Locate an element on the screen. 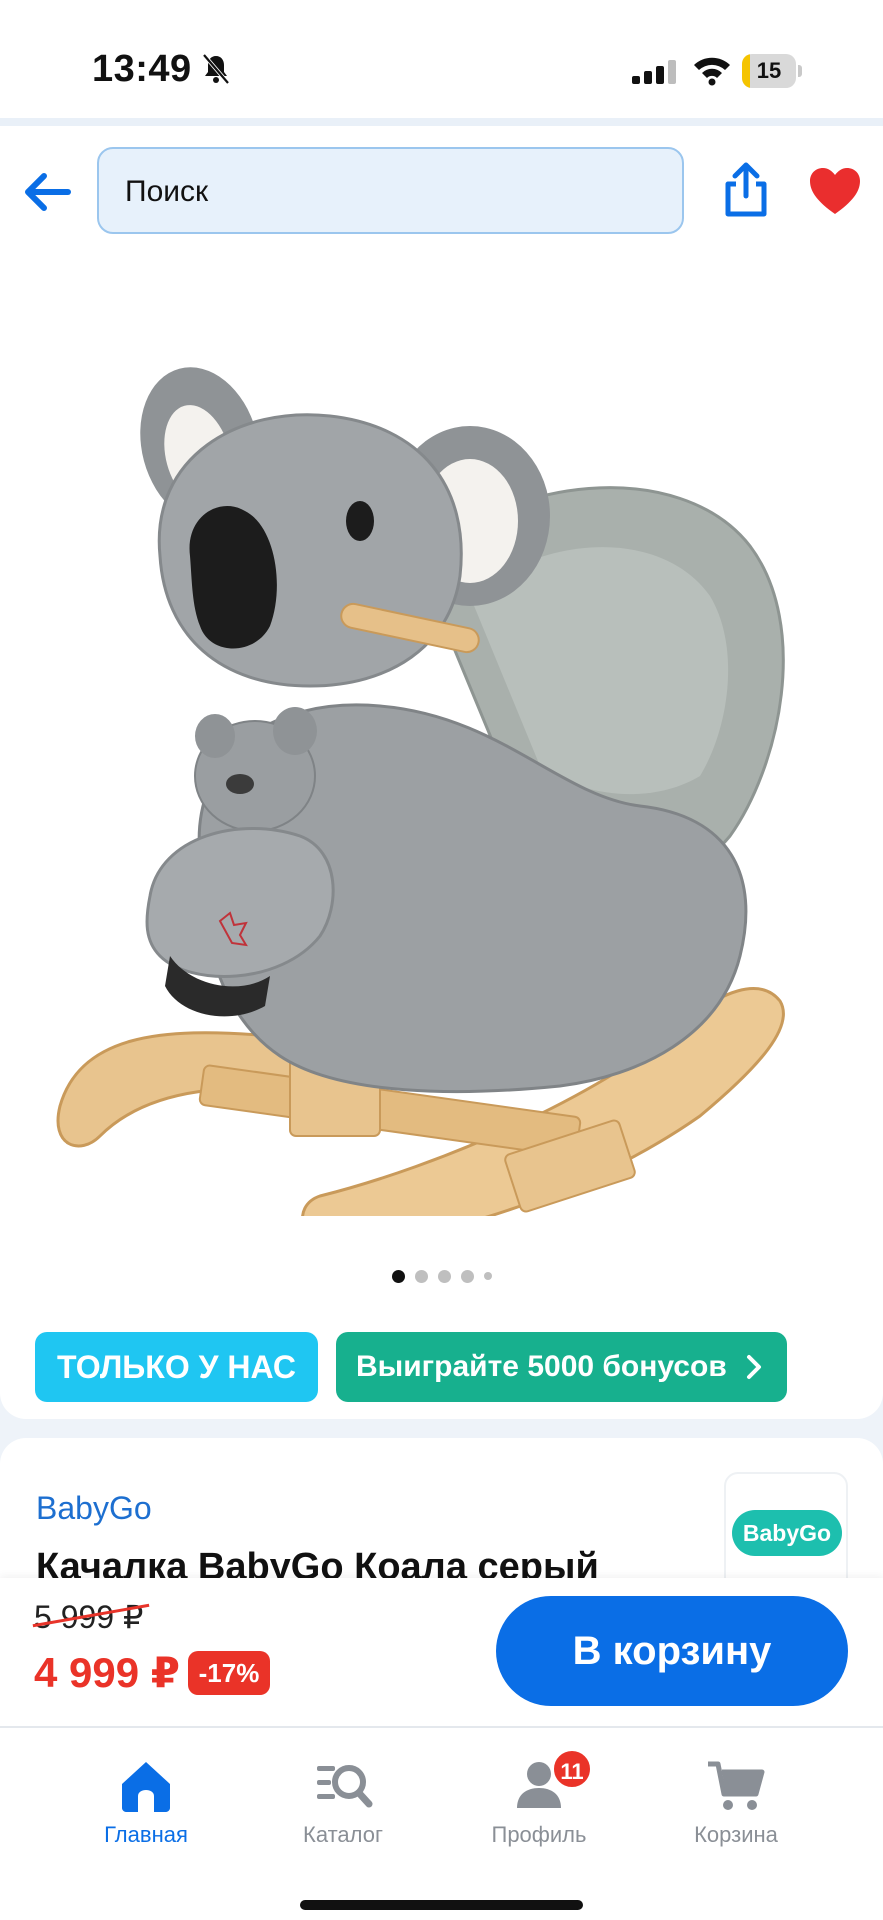 The height and width of the screenshot is (1920, 883). profile-notification-badge: 11 is located at coordinates (572, 1769).